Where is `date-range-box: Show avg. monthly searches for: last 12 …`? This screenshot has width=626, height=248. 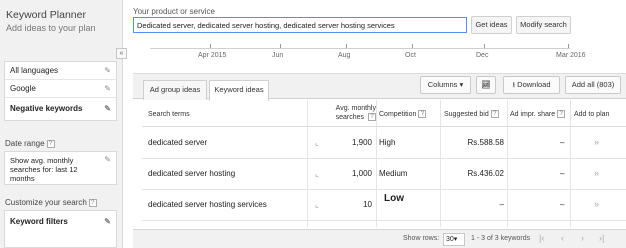
date-range-box: Show avg. monthly searches for: last 12 … is located at coordinates (60, 168).